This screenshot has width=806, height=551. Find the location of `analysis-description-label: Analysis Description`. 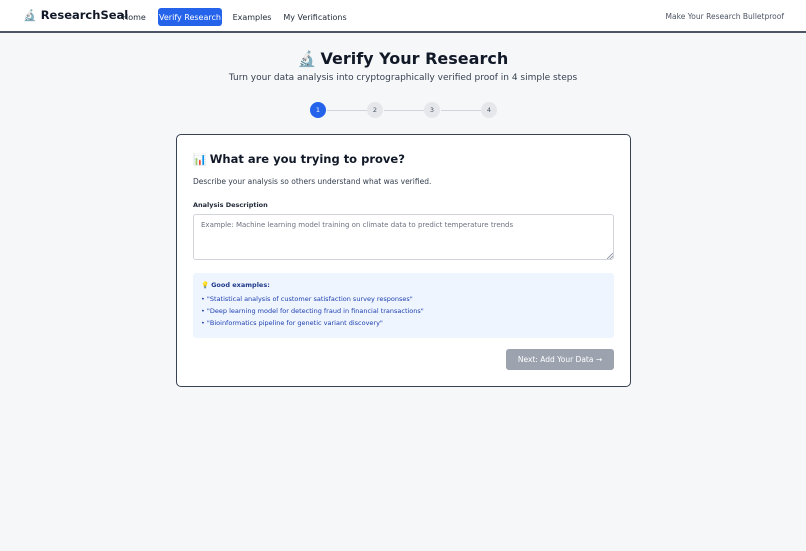

analysis-description-label: Analysis Description is located at coordinates (230, 205).